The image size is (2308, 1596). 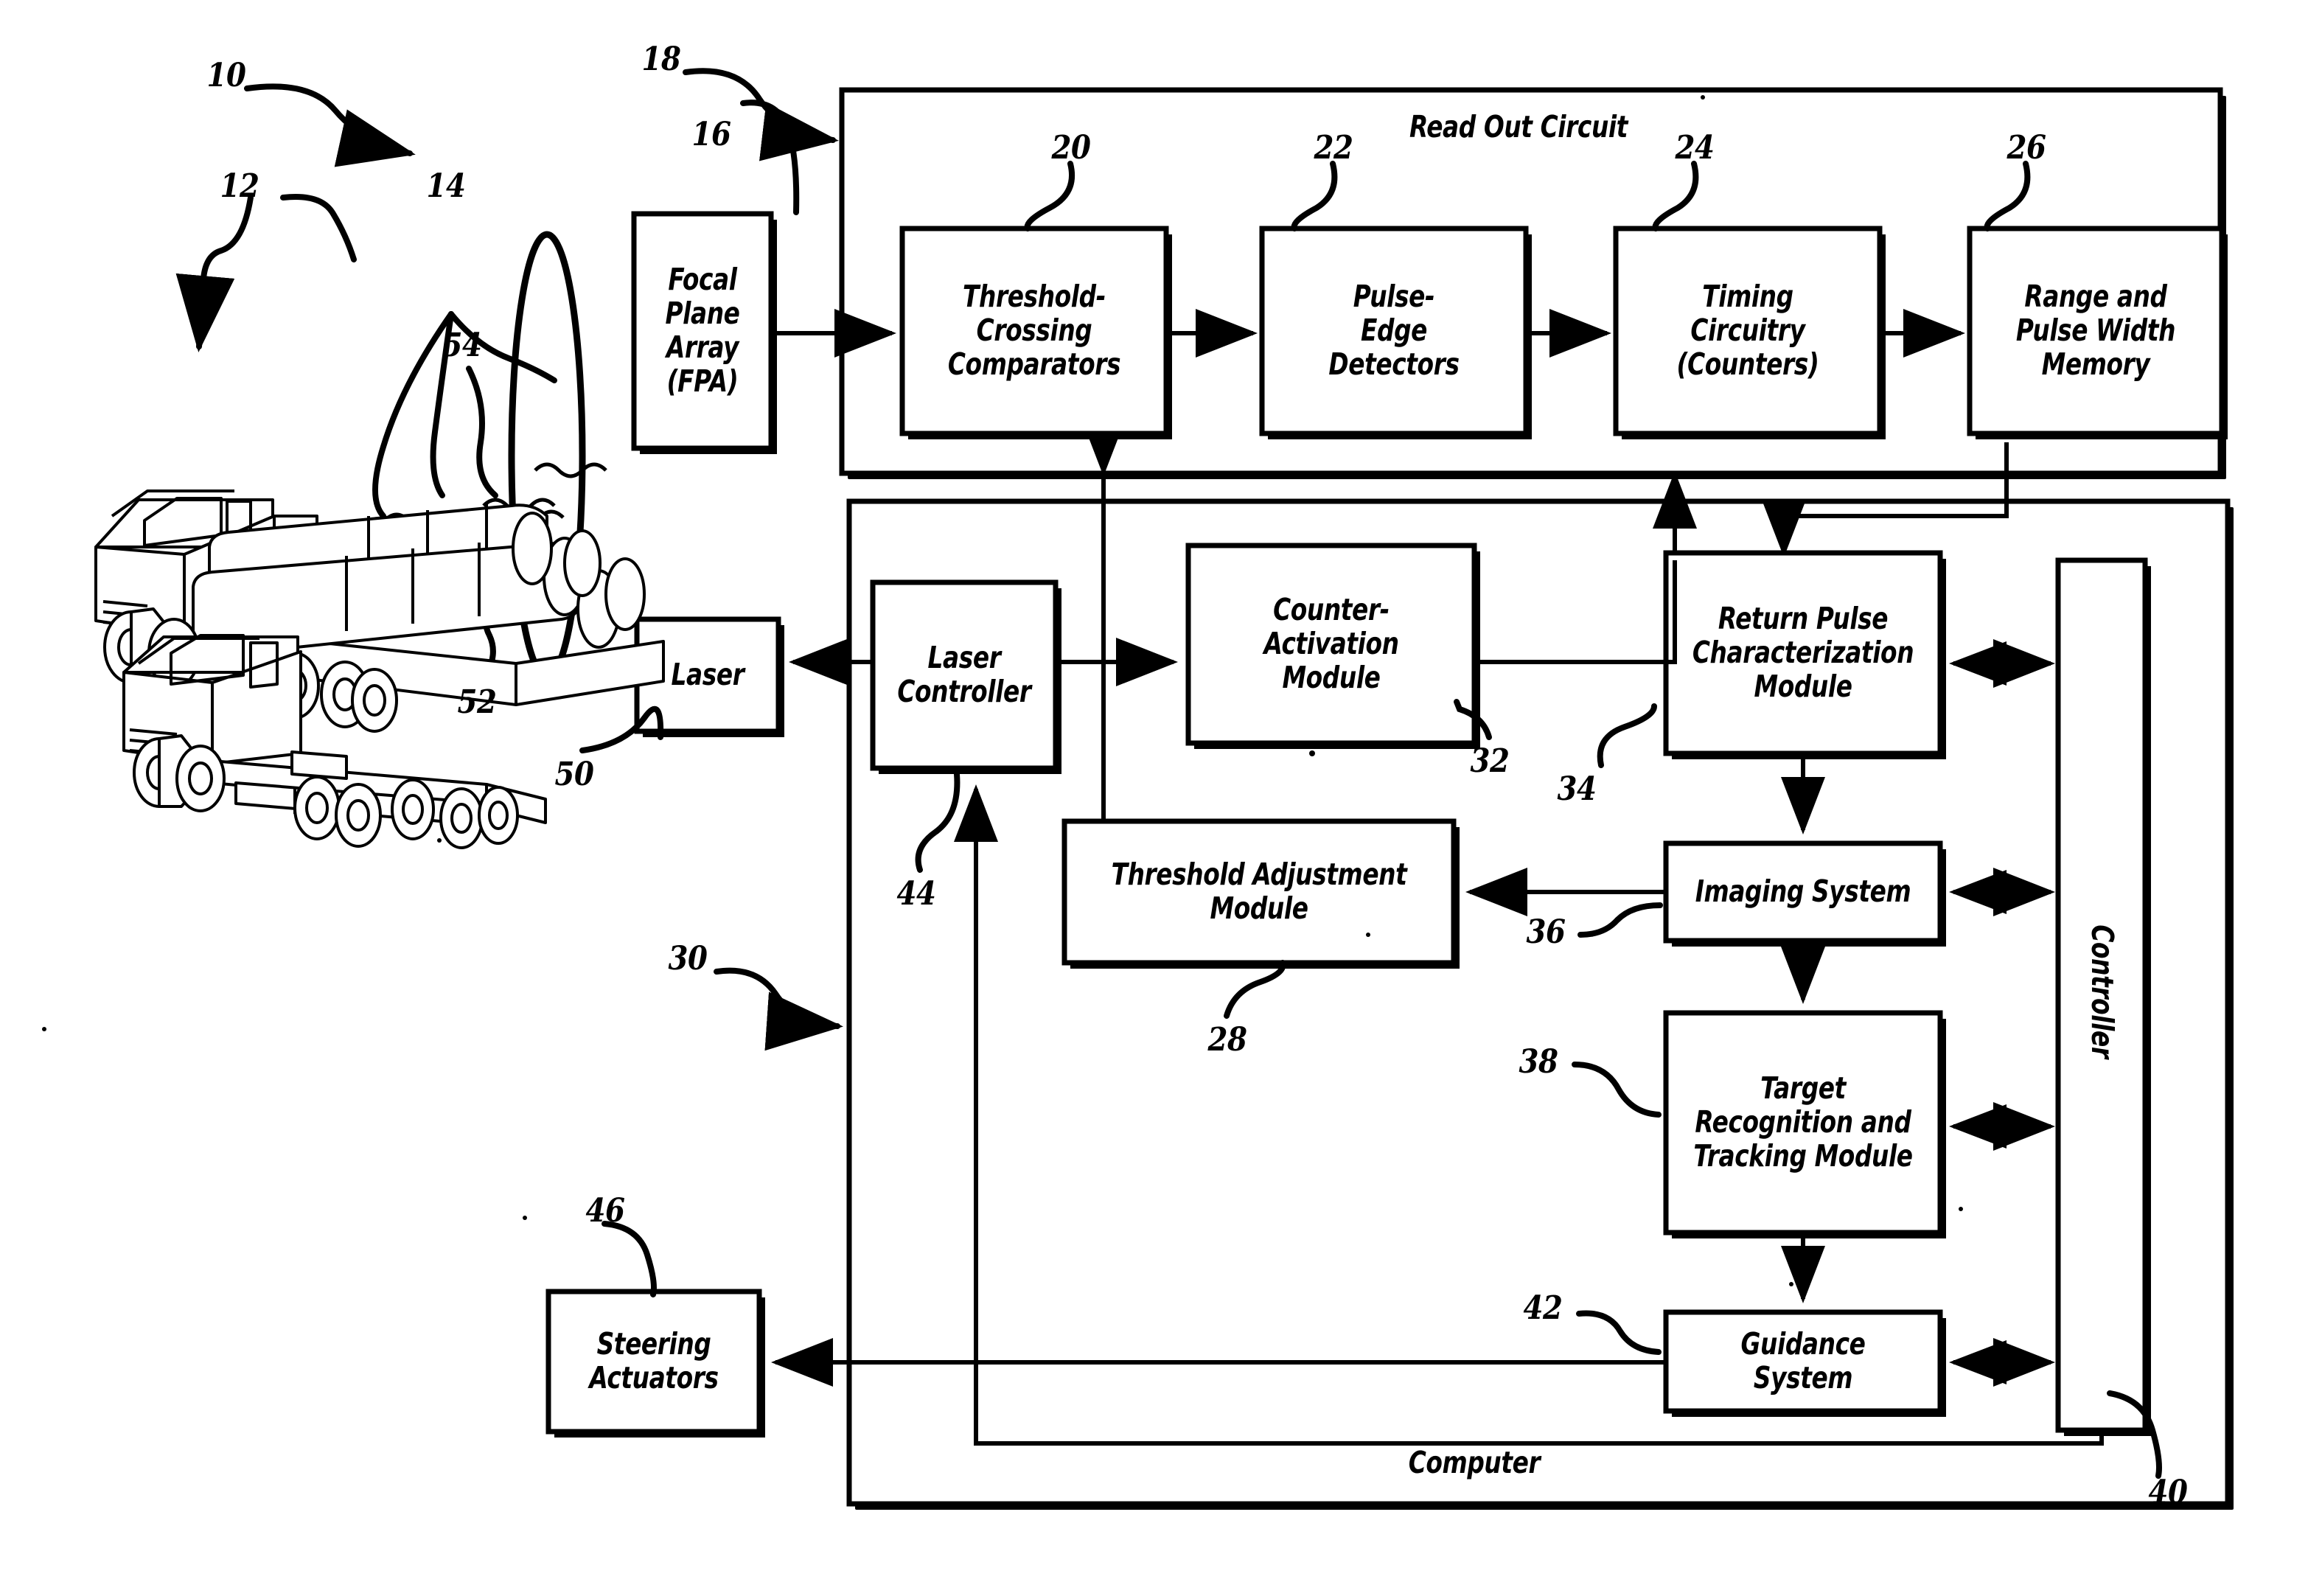 I want to click on block-return-pulse-characterization-module, so click(x=1804, y=655).